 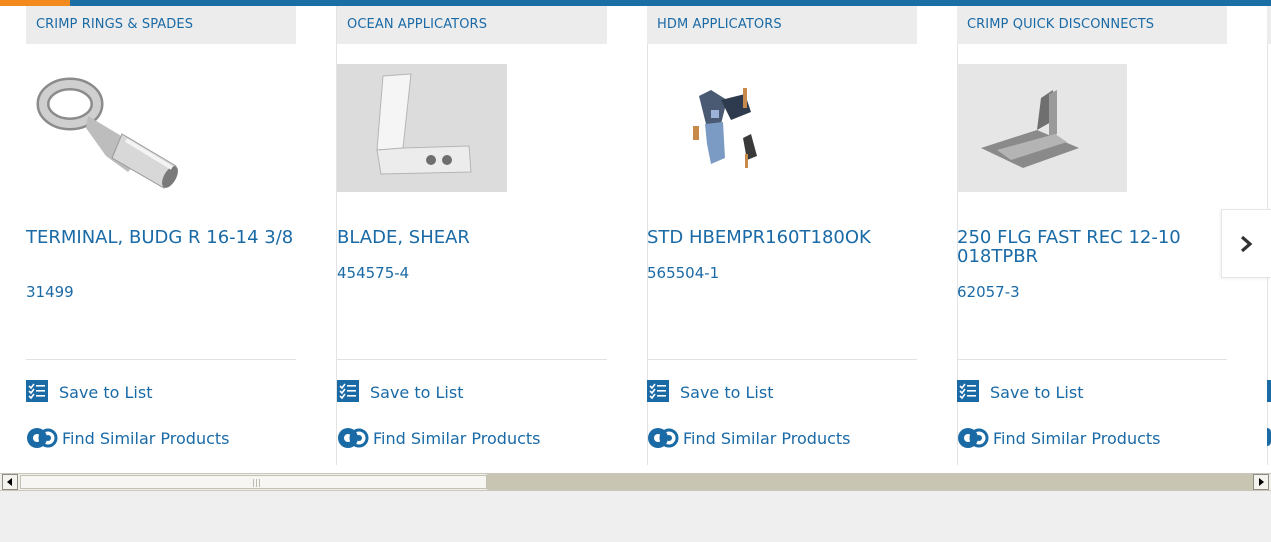 What do you see at coordinates (1092, 25) in the screenshot?
I see `category-label: CRIMP QUICK DISCONNECTS` at bounding box center [1092, 25].